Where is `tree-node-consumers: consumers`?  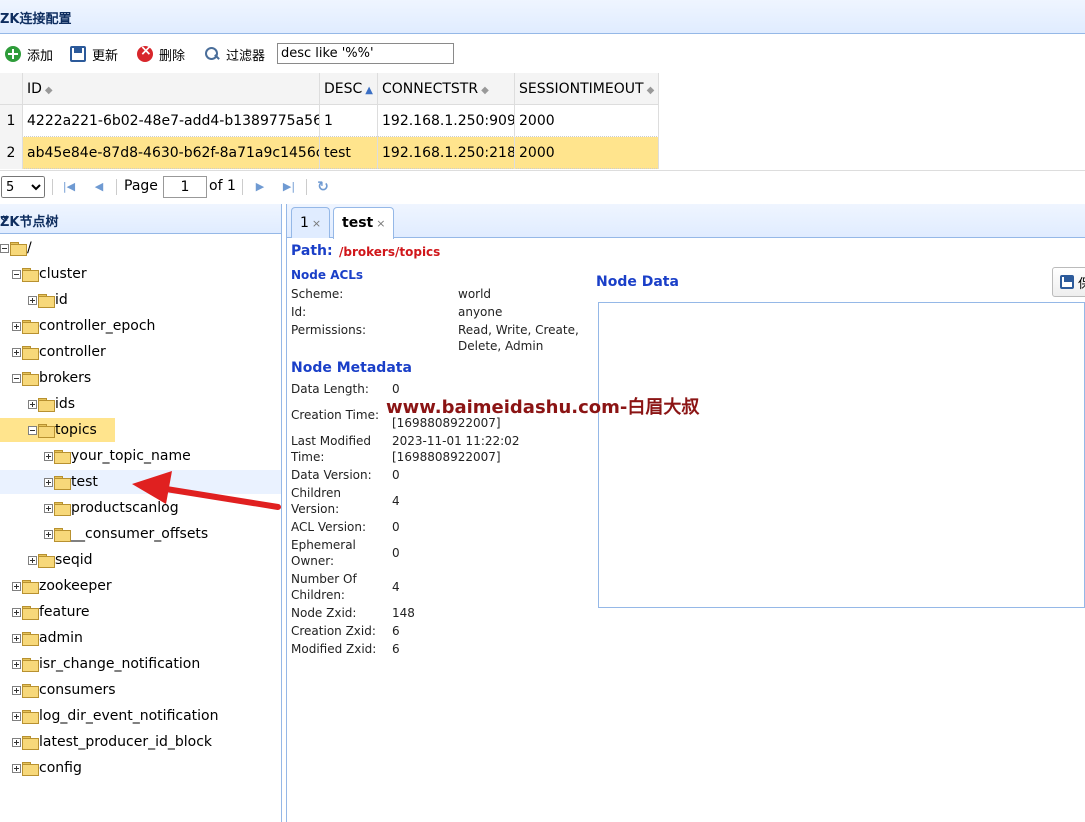 tree-node-consumers: consumers is located at coordinates (64, 690).